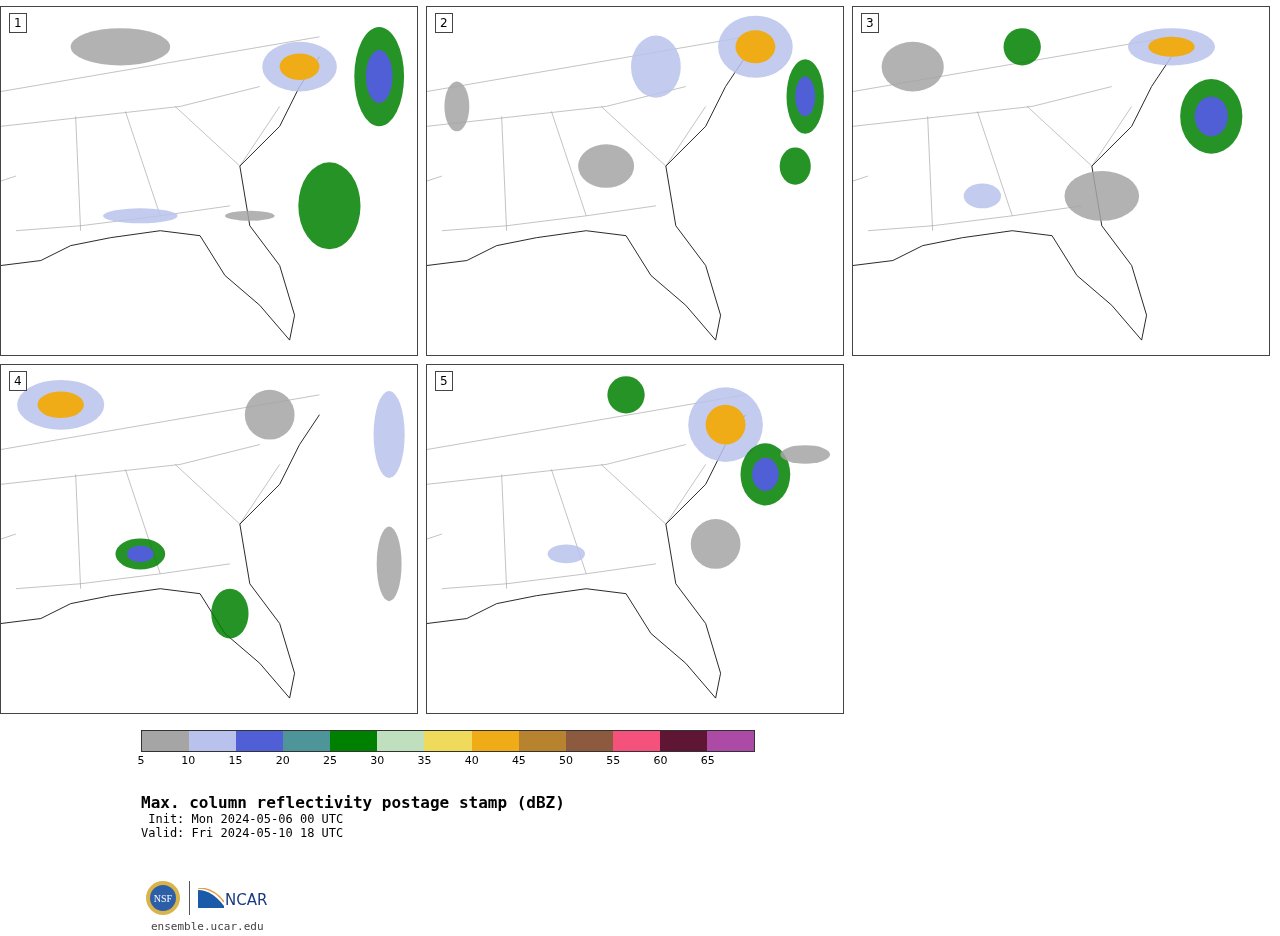 The height and width of the screenshot is (936, 1280). I want to click on tick-label: 30, so click(377, 760).